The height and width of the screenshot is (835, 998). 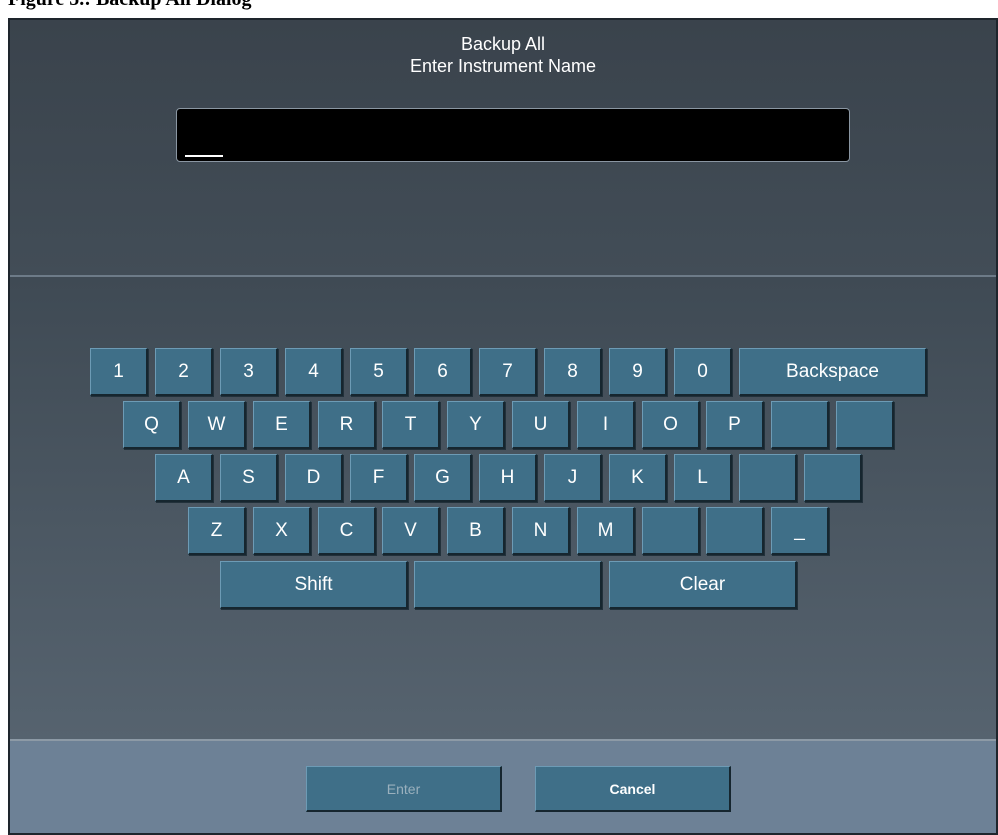 I want to click on key-0: 0, so click(x=703, y=372).